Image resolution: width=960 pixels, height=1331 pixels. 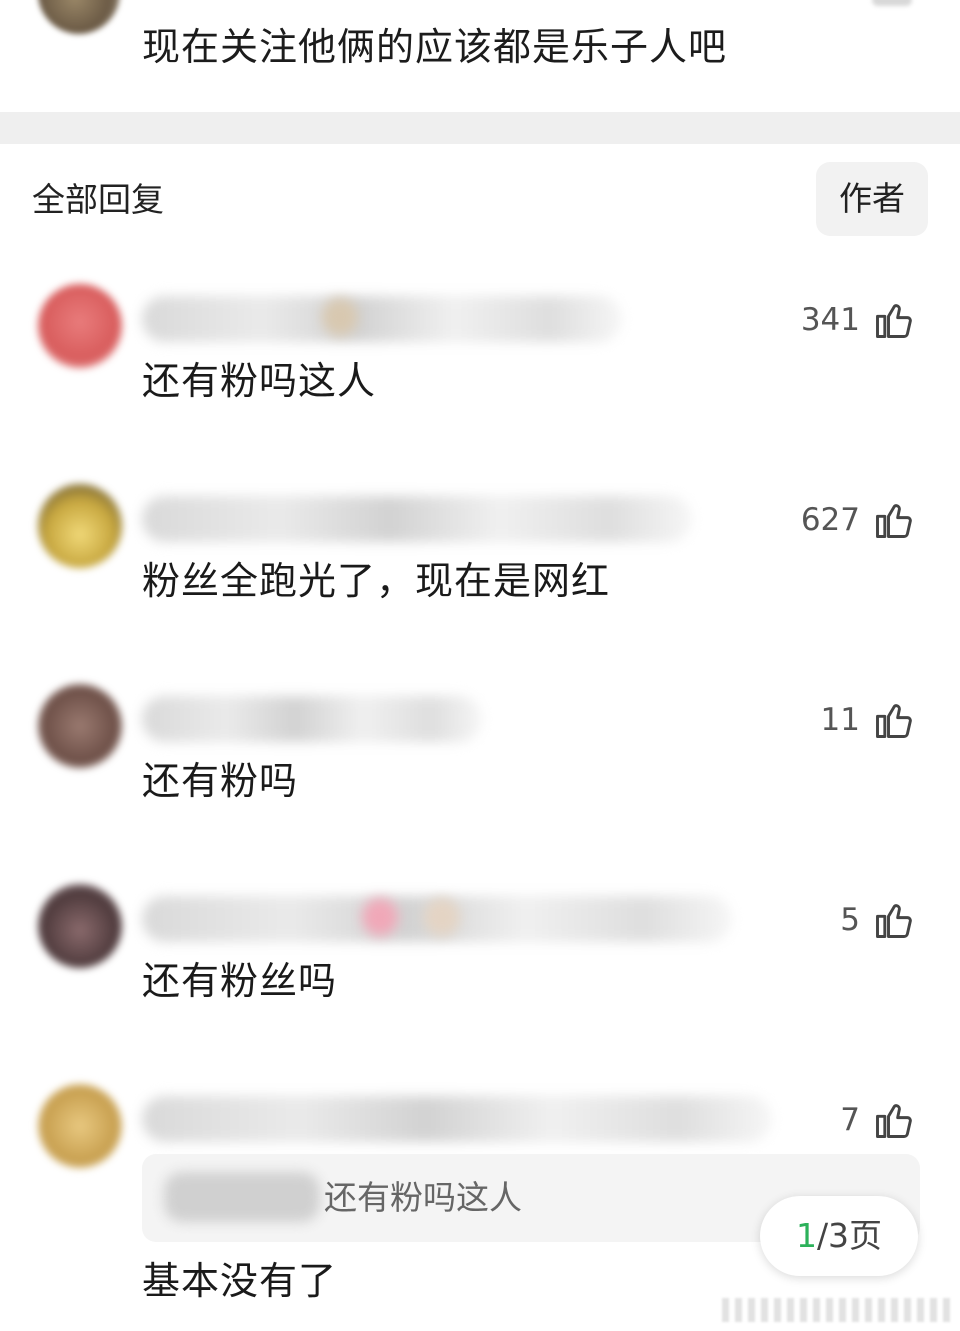 What do you see at coordinates (830, 520) in the screenshot?
I see `like-count: 627` at bounding box center [830, 520].